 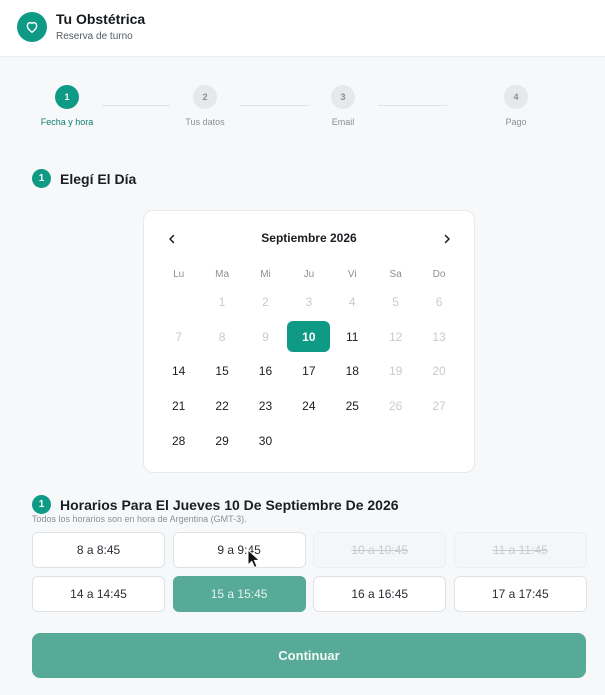 I want to click on step-number: 1, so click(x=67, y=97).